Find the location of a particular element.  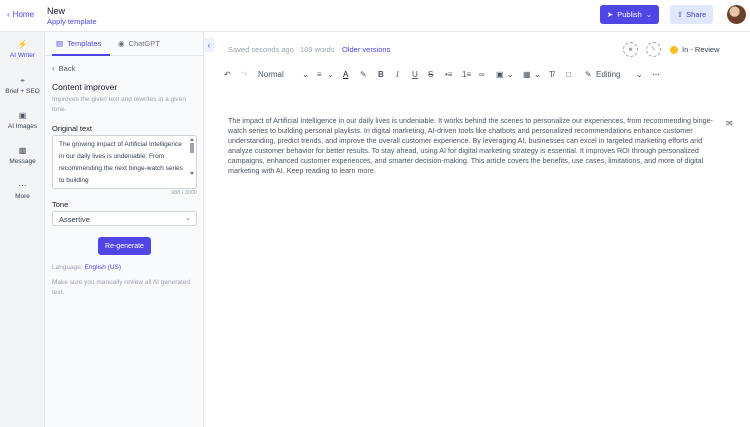

rail-item-message: ▩ Message is located at coordinates (22, 155).